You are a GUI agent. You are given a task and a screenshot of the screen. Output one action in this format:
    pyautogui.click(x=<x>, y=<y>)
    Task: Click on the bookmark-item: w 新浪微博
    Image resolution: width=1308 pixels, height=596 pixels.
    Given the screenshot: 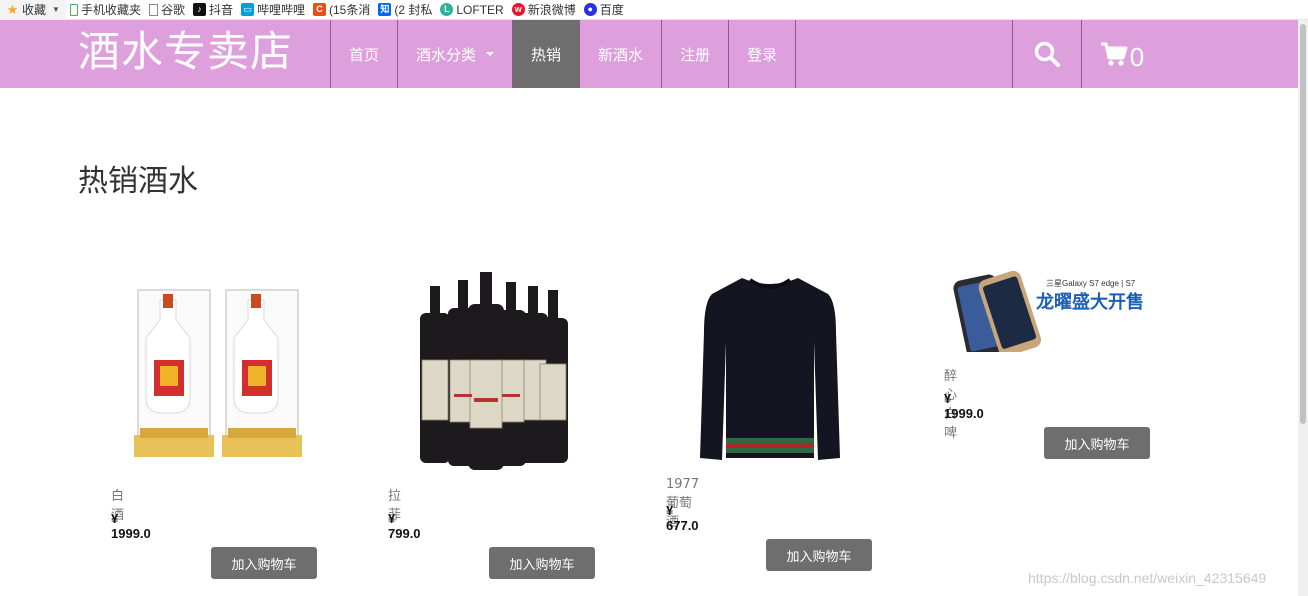 What is the action you would take?
    pyautogui.click(x=544, y=10)
    